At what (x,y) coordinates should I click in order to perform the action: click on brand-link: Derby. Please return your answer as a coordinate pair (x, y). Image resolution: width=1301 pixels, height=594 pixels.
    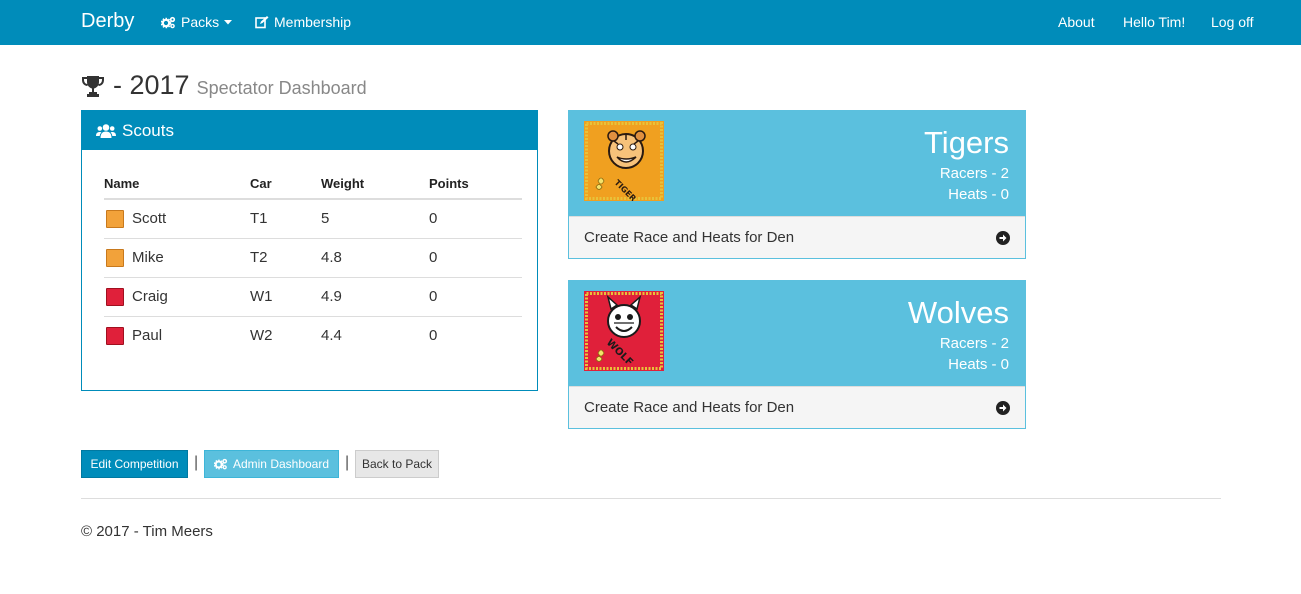
    Looking at the image, I should click on (107, 21).